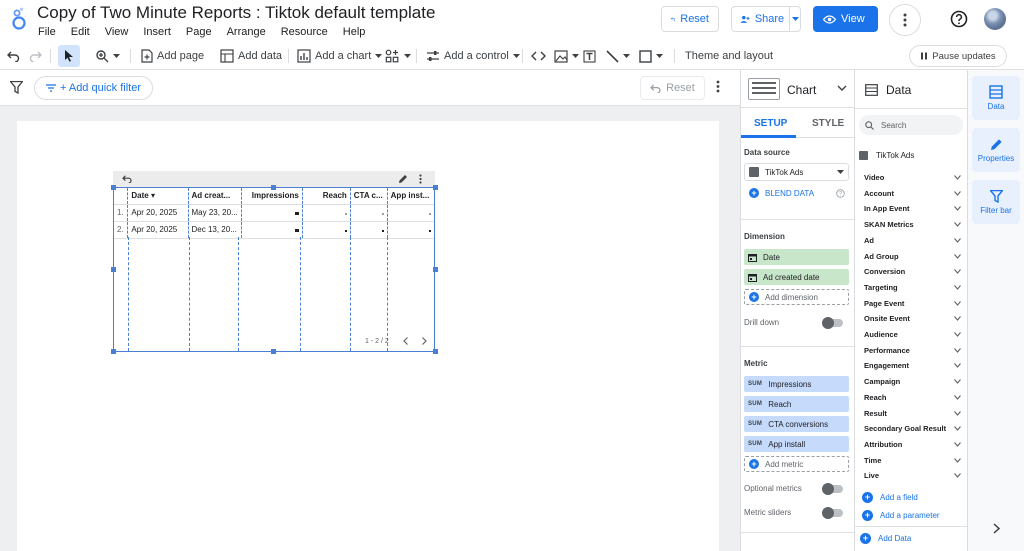 This screenshot has height=551, width=1024. I want to click on menu-arrange: Arrange, so click(246, 32).